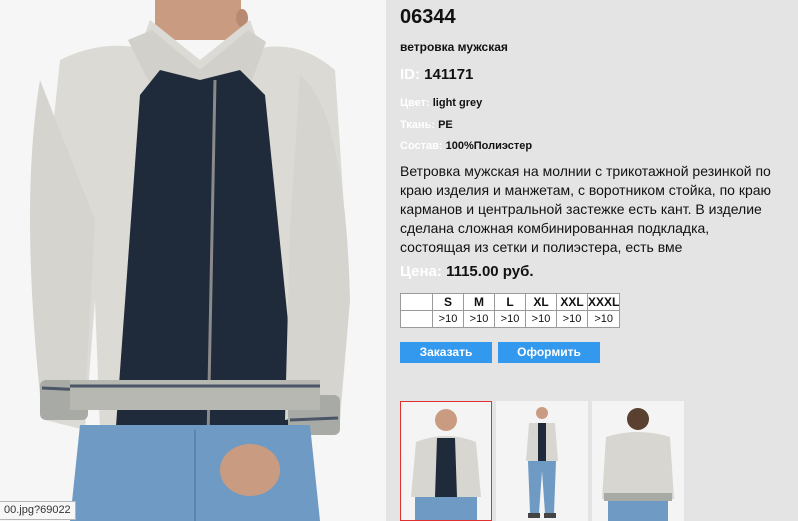 The height and width of the screenshot is (521, 798). I want to click on size-header-cell: XL, so click(541, 302).